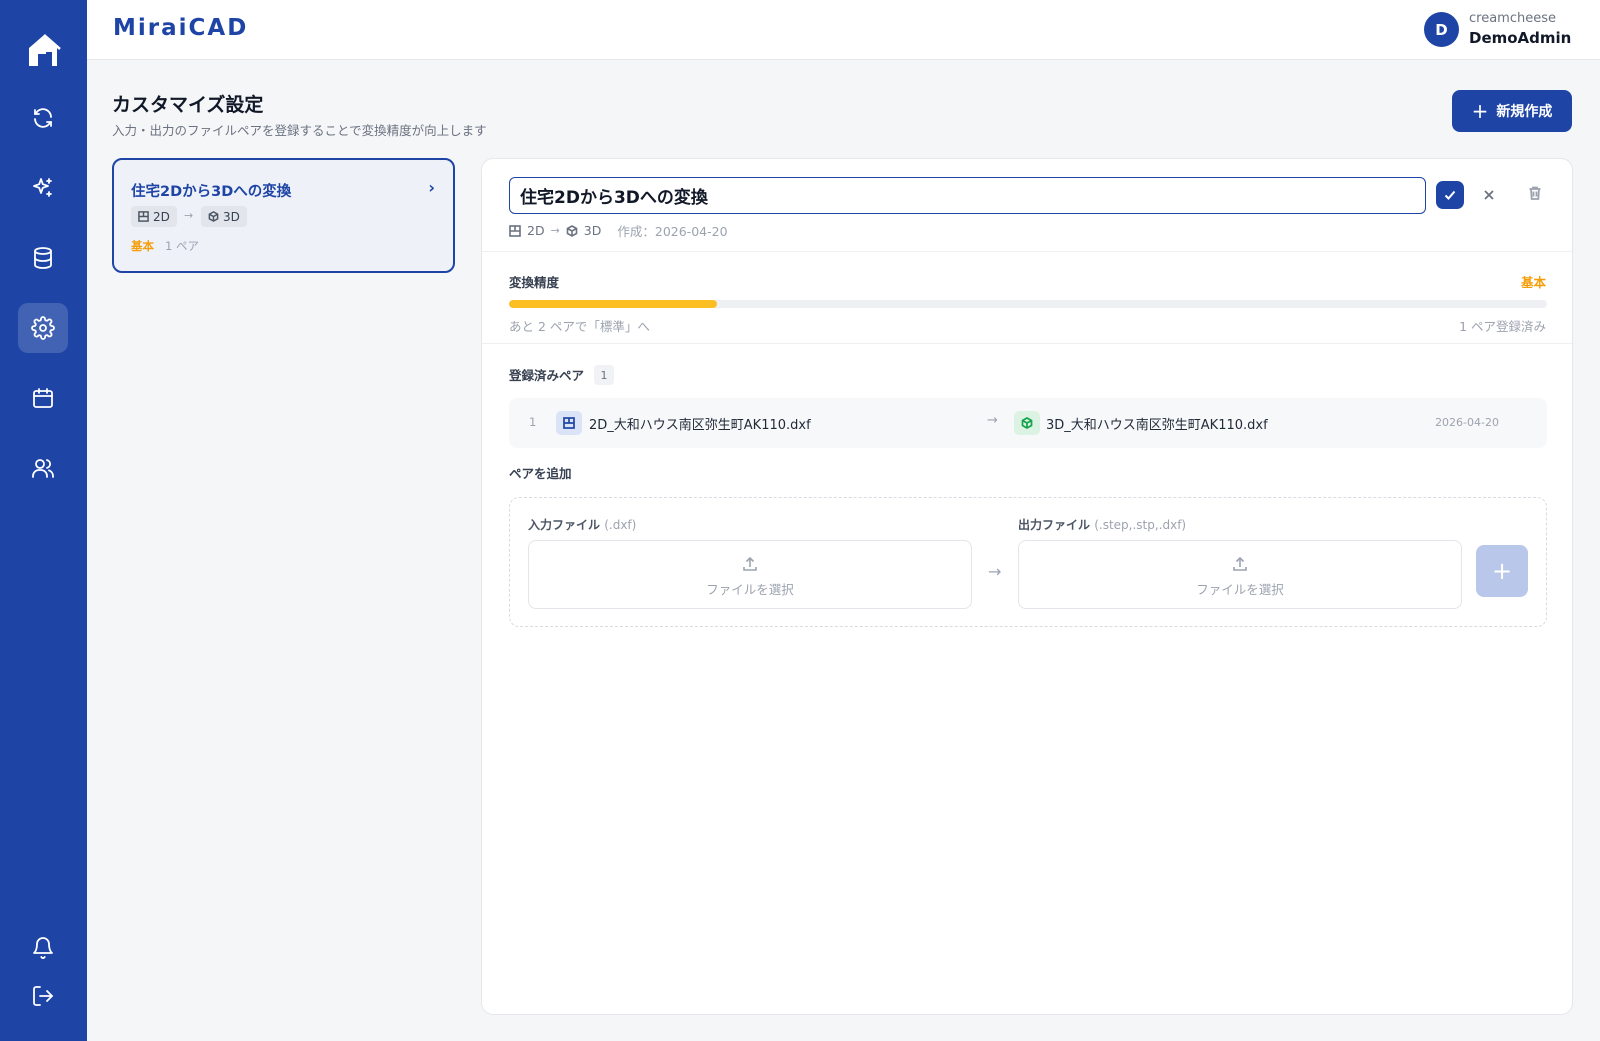 The width and height of the screenshot is (1600, 1041). Describe the element at coordinates (1467, 422) in the screenshot. I see `pair-date: 2026-04-20` at that location.